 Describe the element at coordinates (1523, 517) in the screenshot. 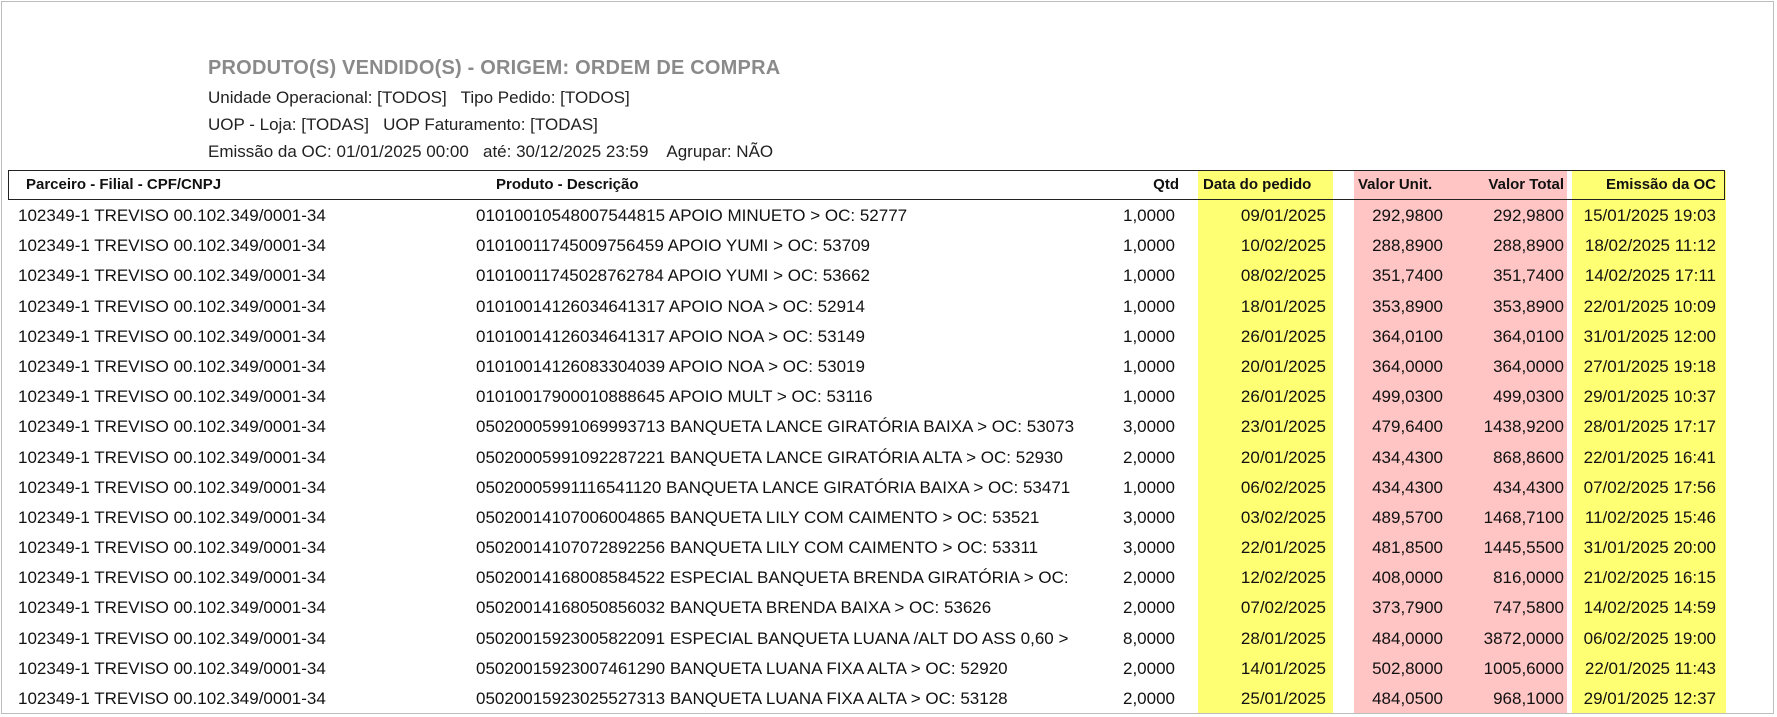

I see `cell-valor-total: 1468,7100` at that location.